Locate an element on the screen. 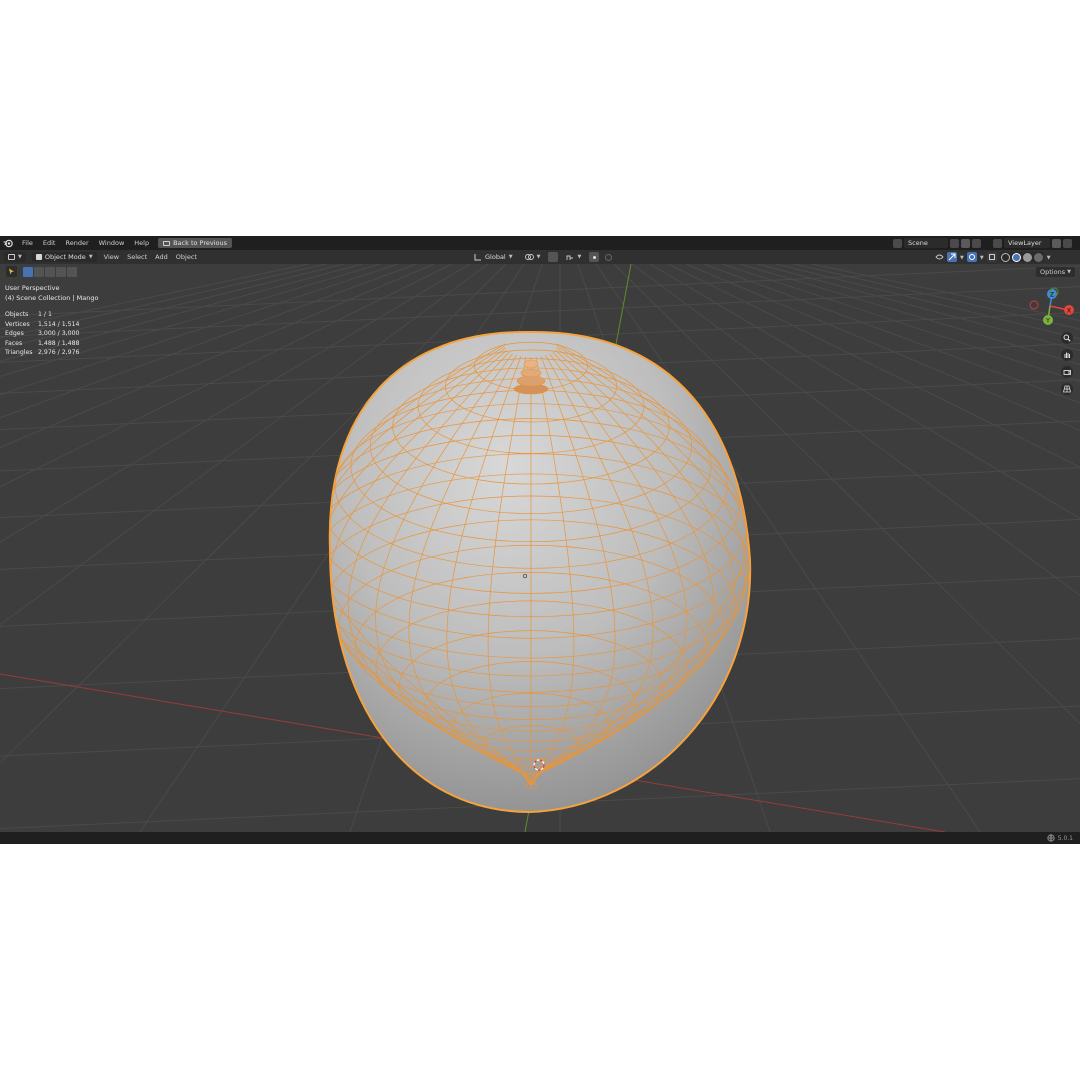 The height and width of the screenshot is (1080, 1080). visibility-icon is located at coordinates (939, 257).